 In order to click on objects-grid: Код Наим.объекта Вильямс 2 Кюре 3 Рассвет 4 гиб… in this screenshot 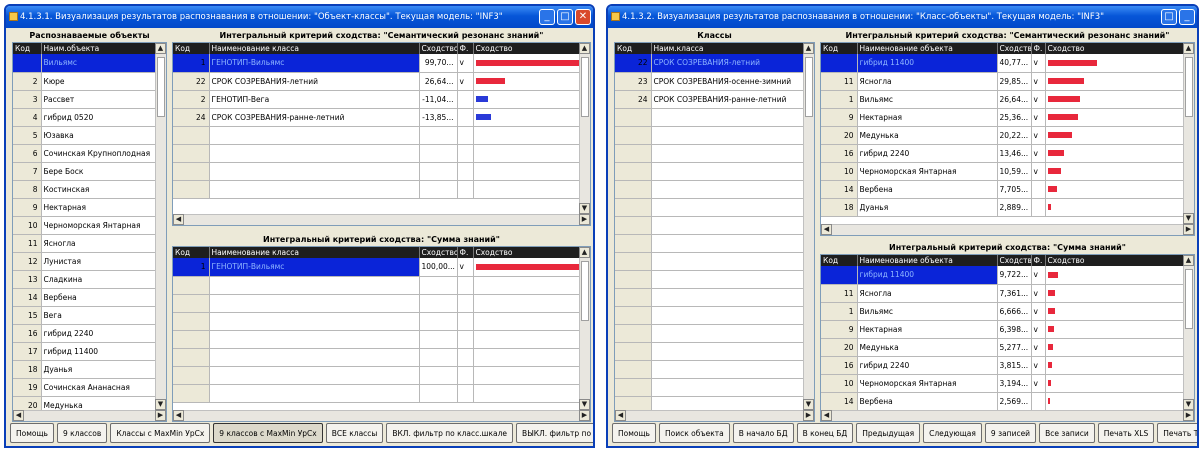, I will do `click(89, 232)`.